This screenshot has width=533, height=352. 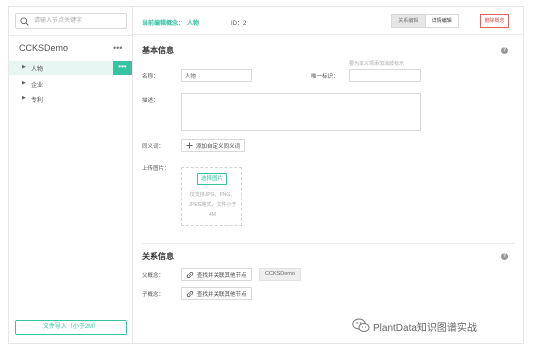 I want to click on name-input, so click(x=216, y=75).